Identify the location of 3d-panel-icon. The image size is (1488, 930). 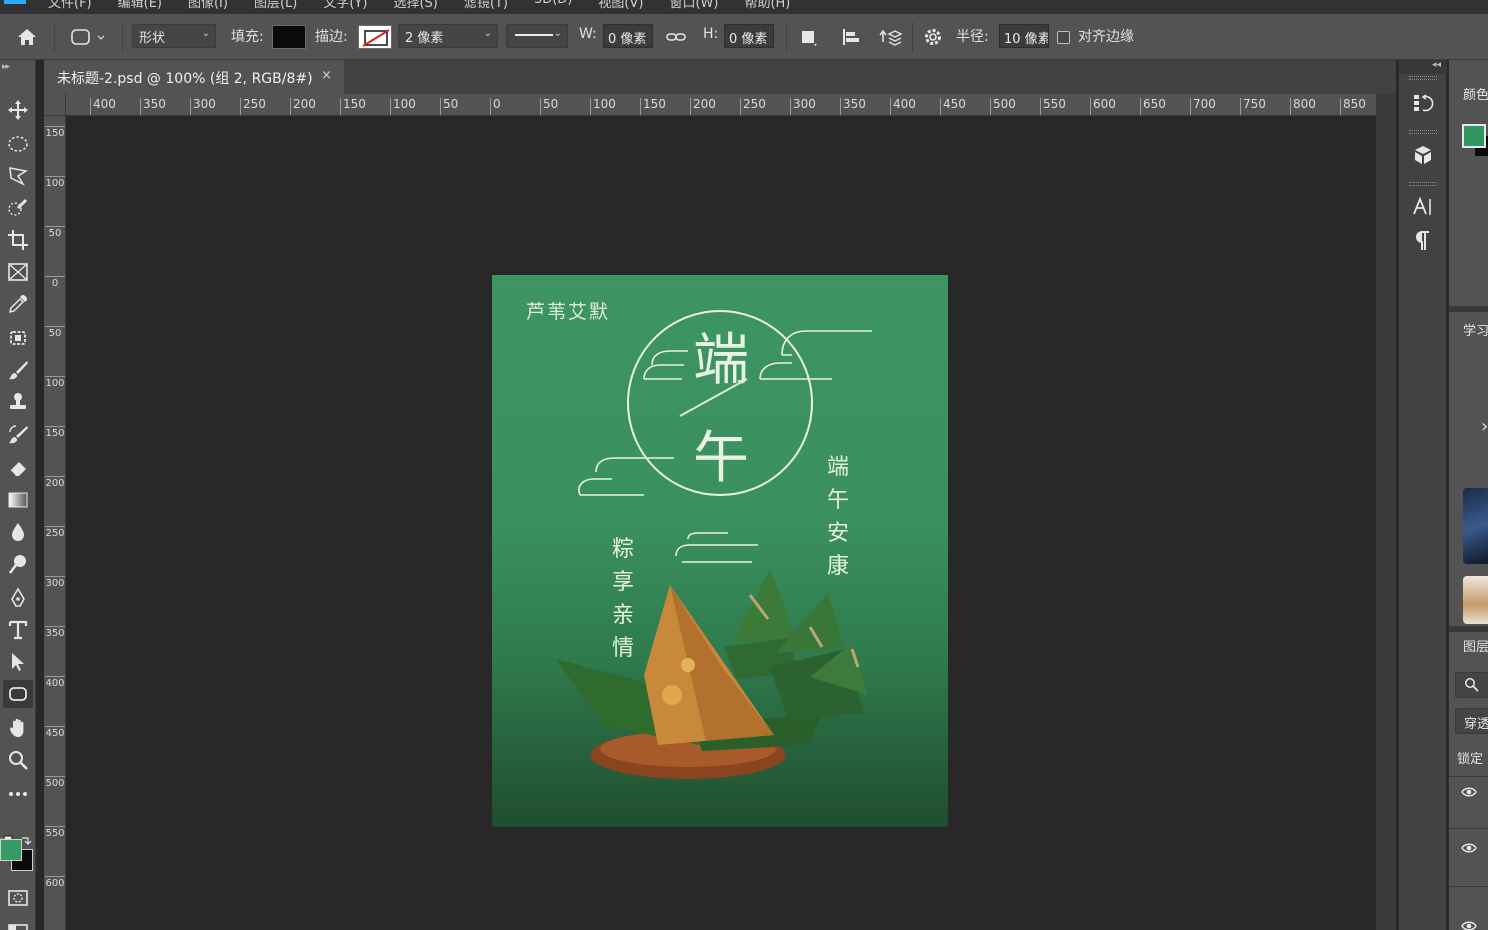
(1423, 155).